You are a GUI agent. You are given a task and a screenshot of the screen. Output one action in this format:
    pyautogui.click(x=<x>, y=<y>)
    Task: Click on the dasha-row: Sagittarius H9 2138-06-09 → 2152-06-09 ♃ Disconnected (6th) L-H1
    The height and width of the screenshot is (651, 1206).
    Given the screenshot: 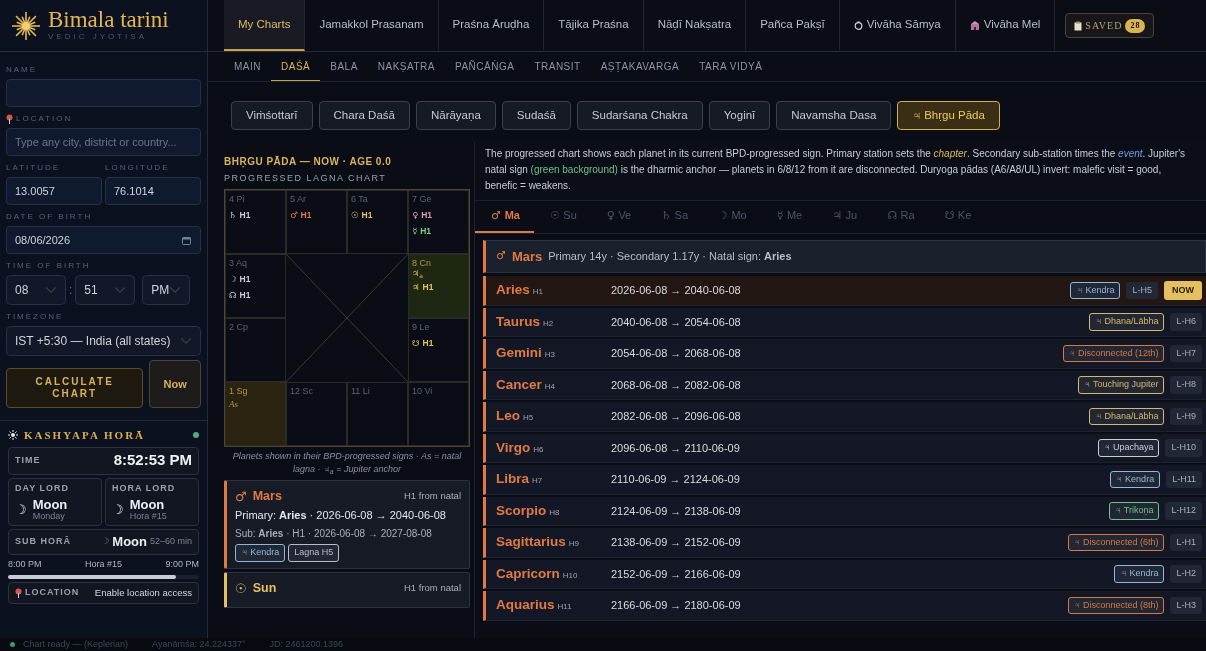 What is the action you would take?
    pyautogui.click(x=844, y=543)
    